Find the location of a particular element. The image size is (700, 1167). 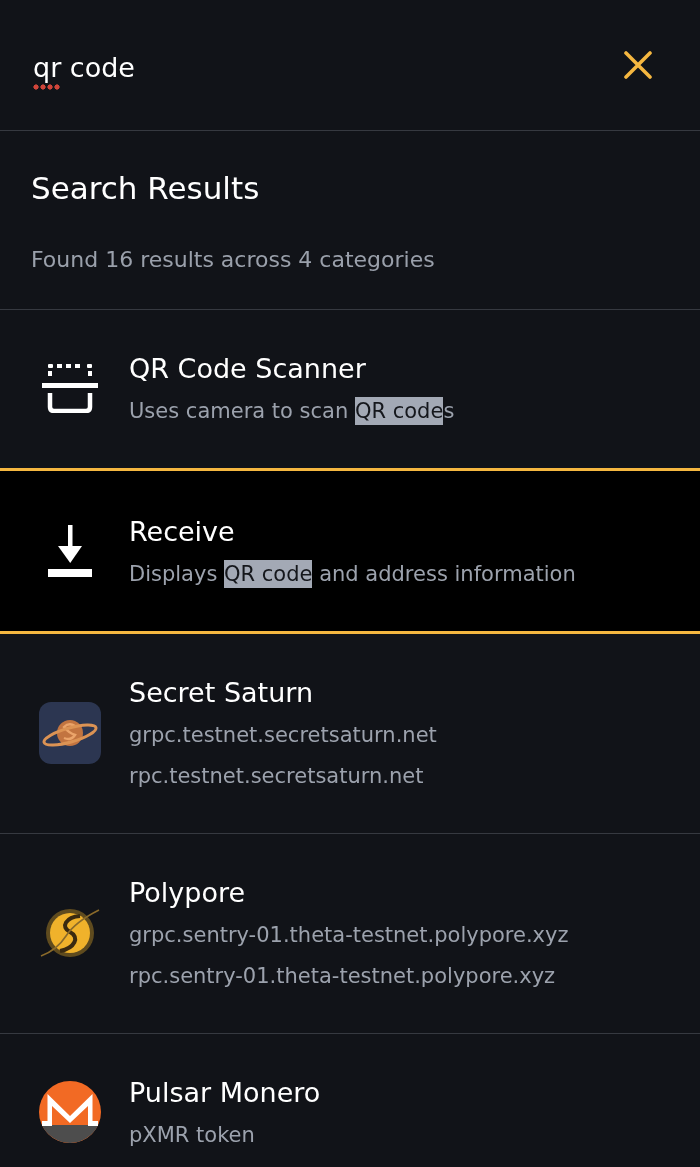

search-field: qr code is located at coordinates (318, 71).